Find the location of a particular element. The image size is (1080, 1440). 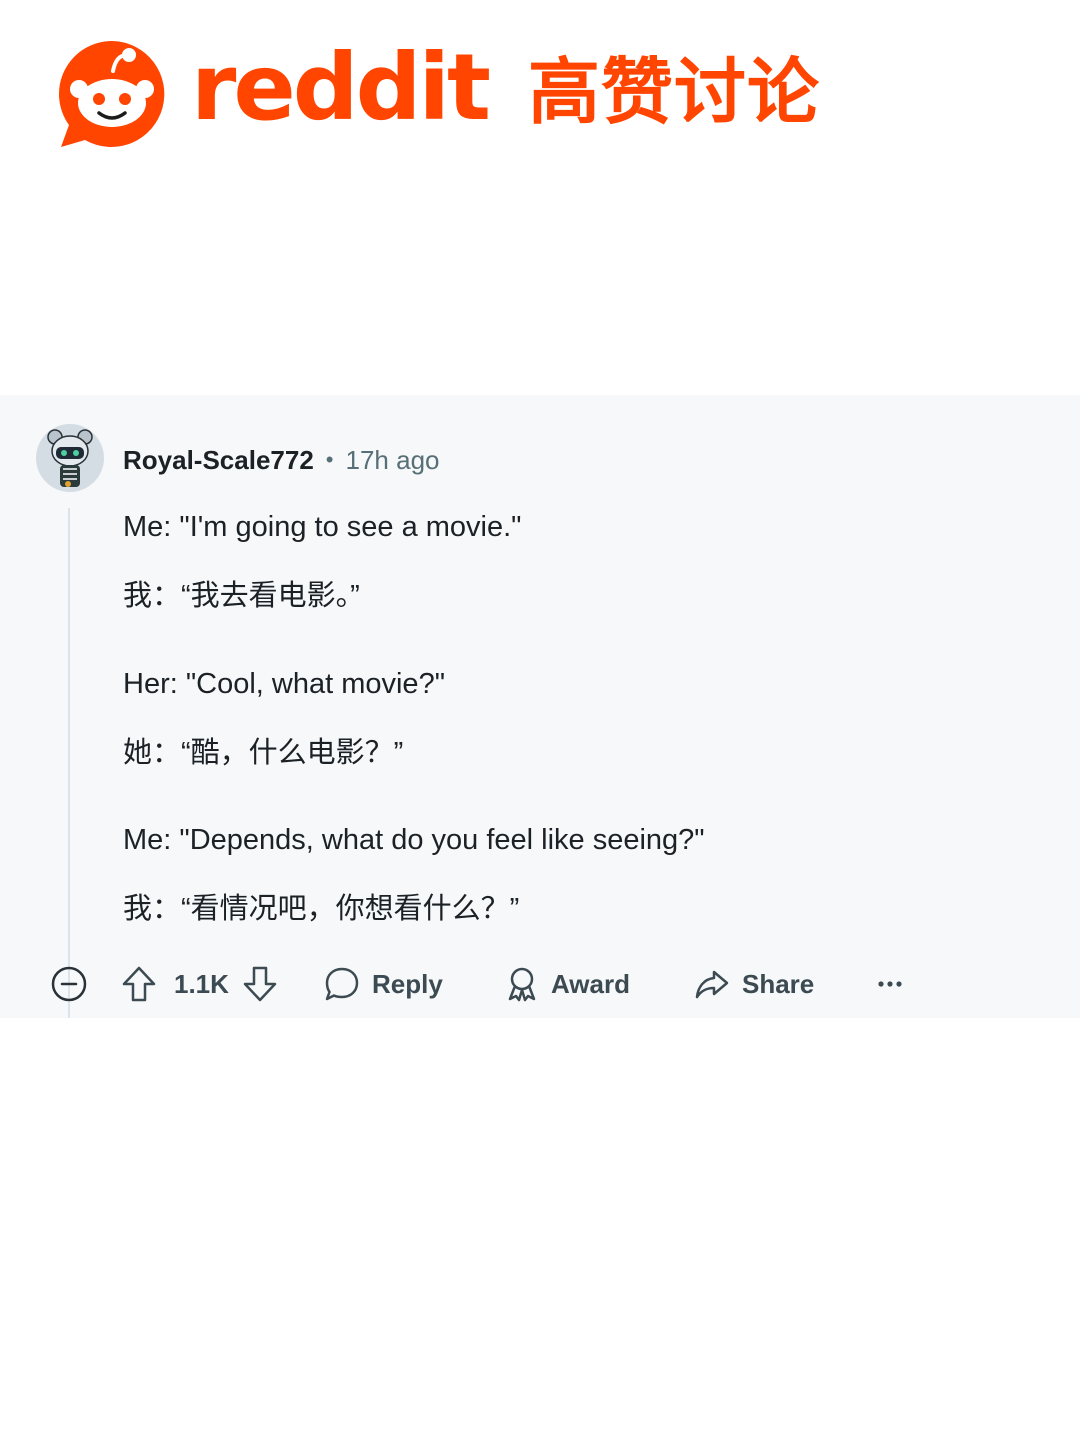

comment-line: 她：“酷，什么电影？” is located at coordinates (263, 753).